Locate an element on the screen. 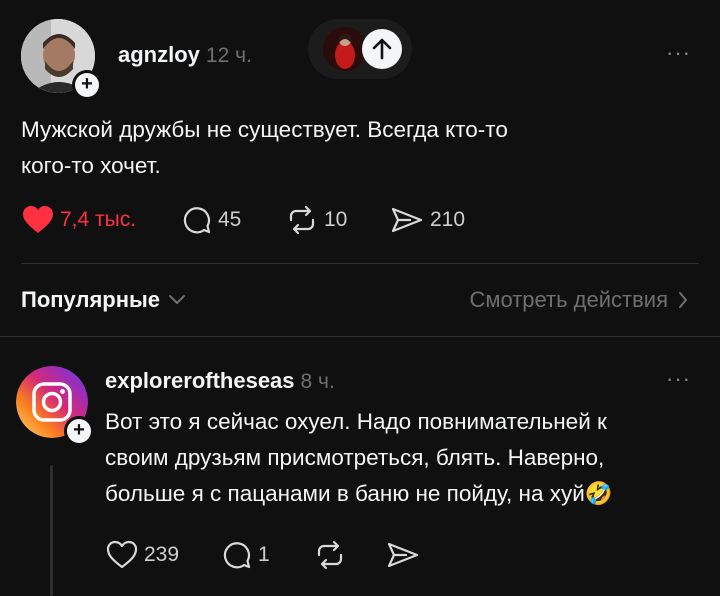 This screenshot has width=720, height=596. repost-button: 10 is located at coordinates (316, 220).